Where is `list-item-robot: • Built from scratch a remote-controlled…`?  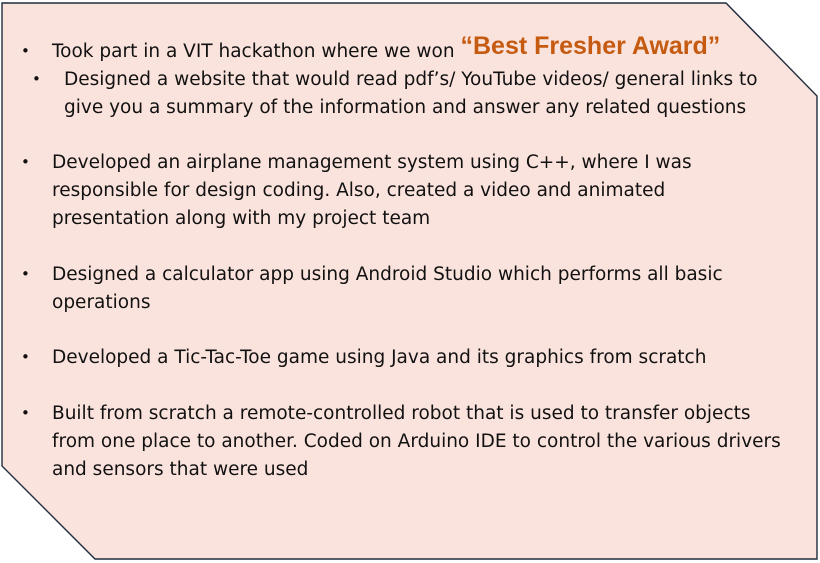
list-item-robot: • Built from scratch a remote-controlled… is located at coordinates (403, 441).